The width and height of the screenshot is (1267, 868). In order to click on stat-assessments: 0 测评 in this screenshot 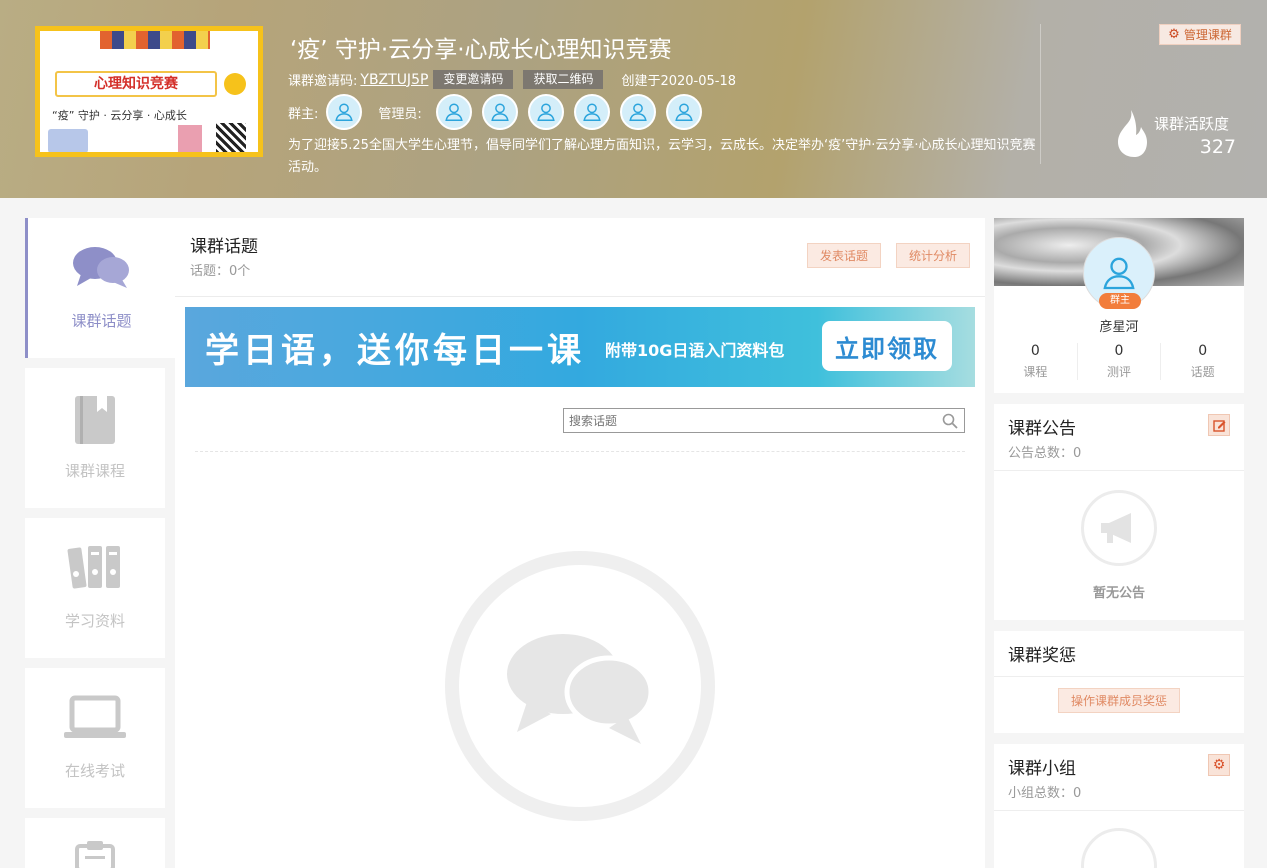, I will do `click(1120, 361)`.